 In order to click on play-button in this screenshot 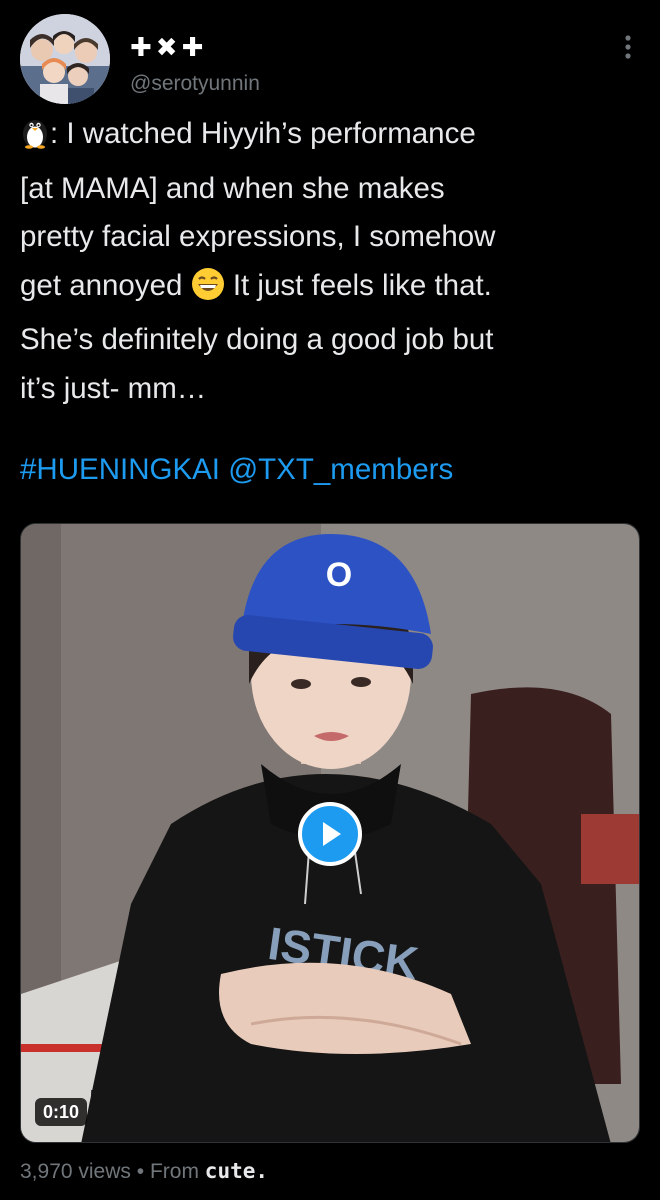, I will do `click(330, 834)`.